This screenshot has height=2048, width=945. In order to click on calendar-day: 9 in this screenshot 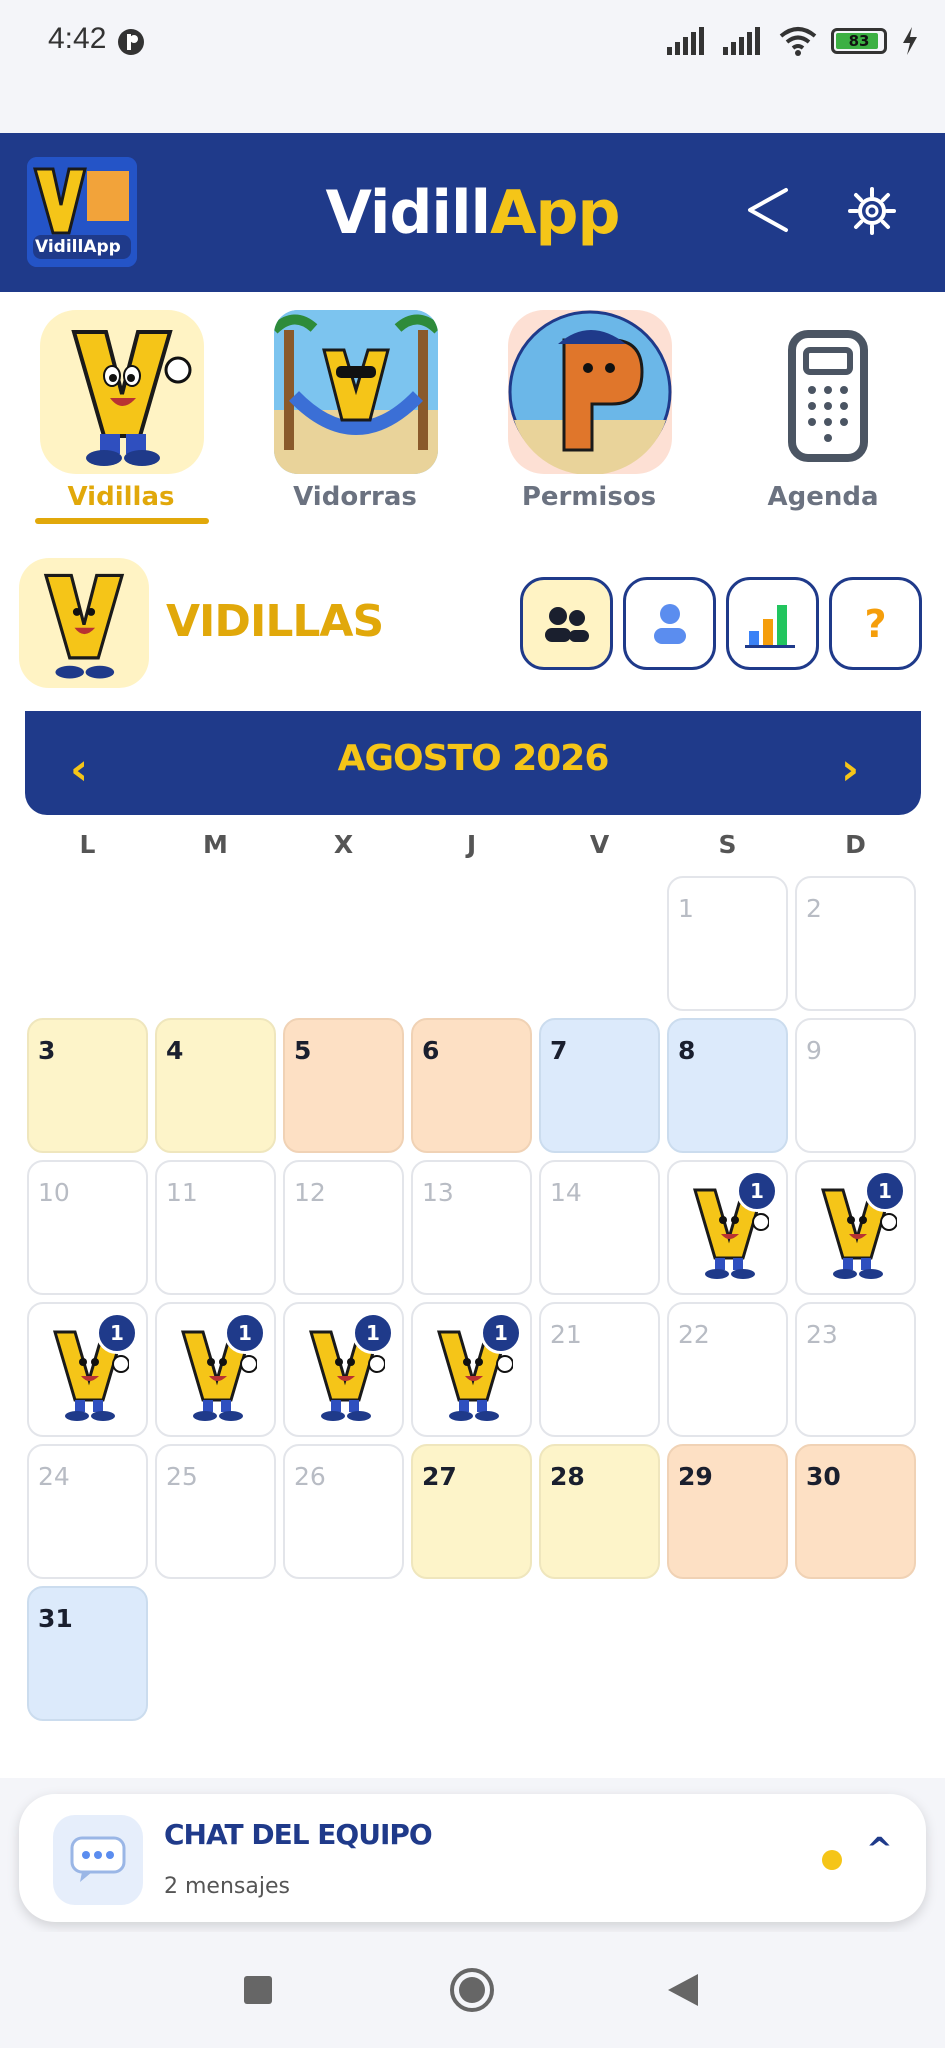, I will do `click(855, 1085)`.